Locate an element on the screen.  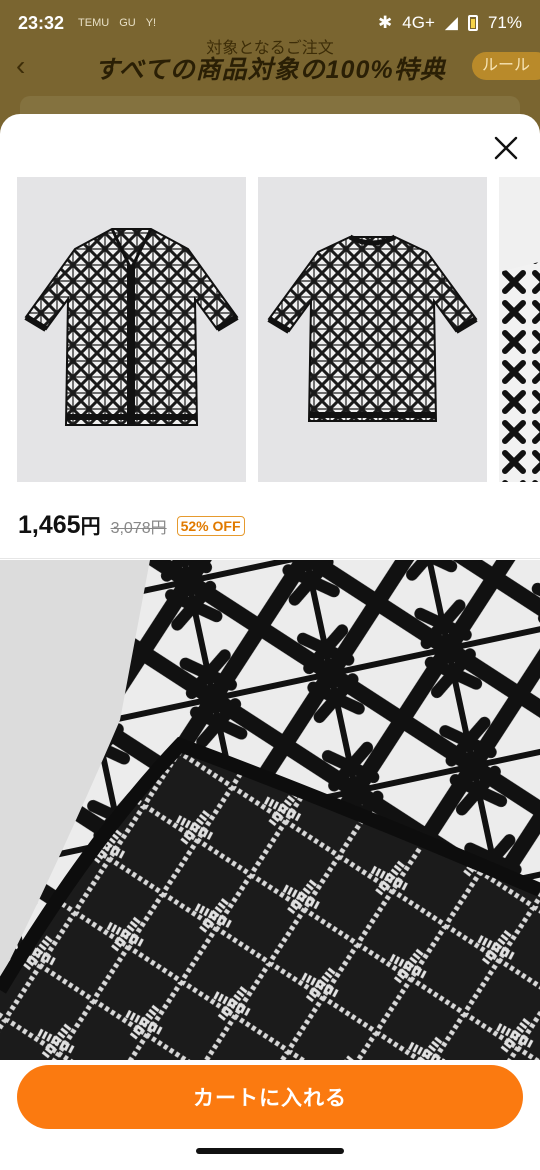
gu-app-icon: GU is located at coordinates (127, 23).